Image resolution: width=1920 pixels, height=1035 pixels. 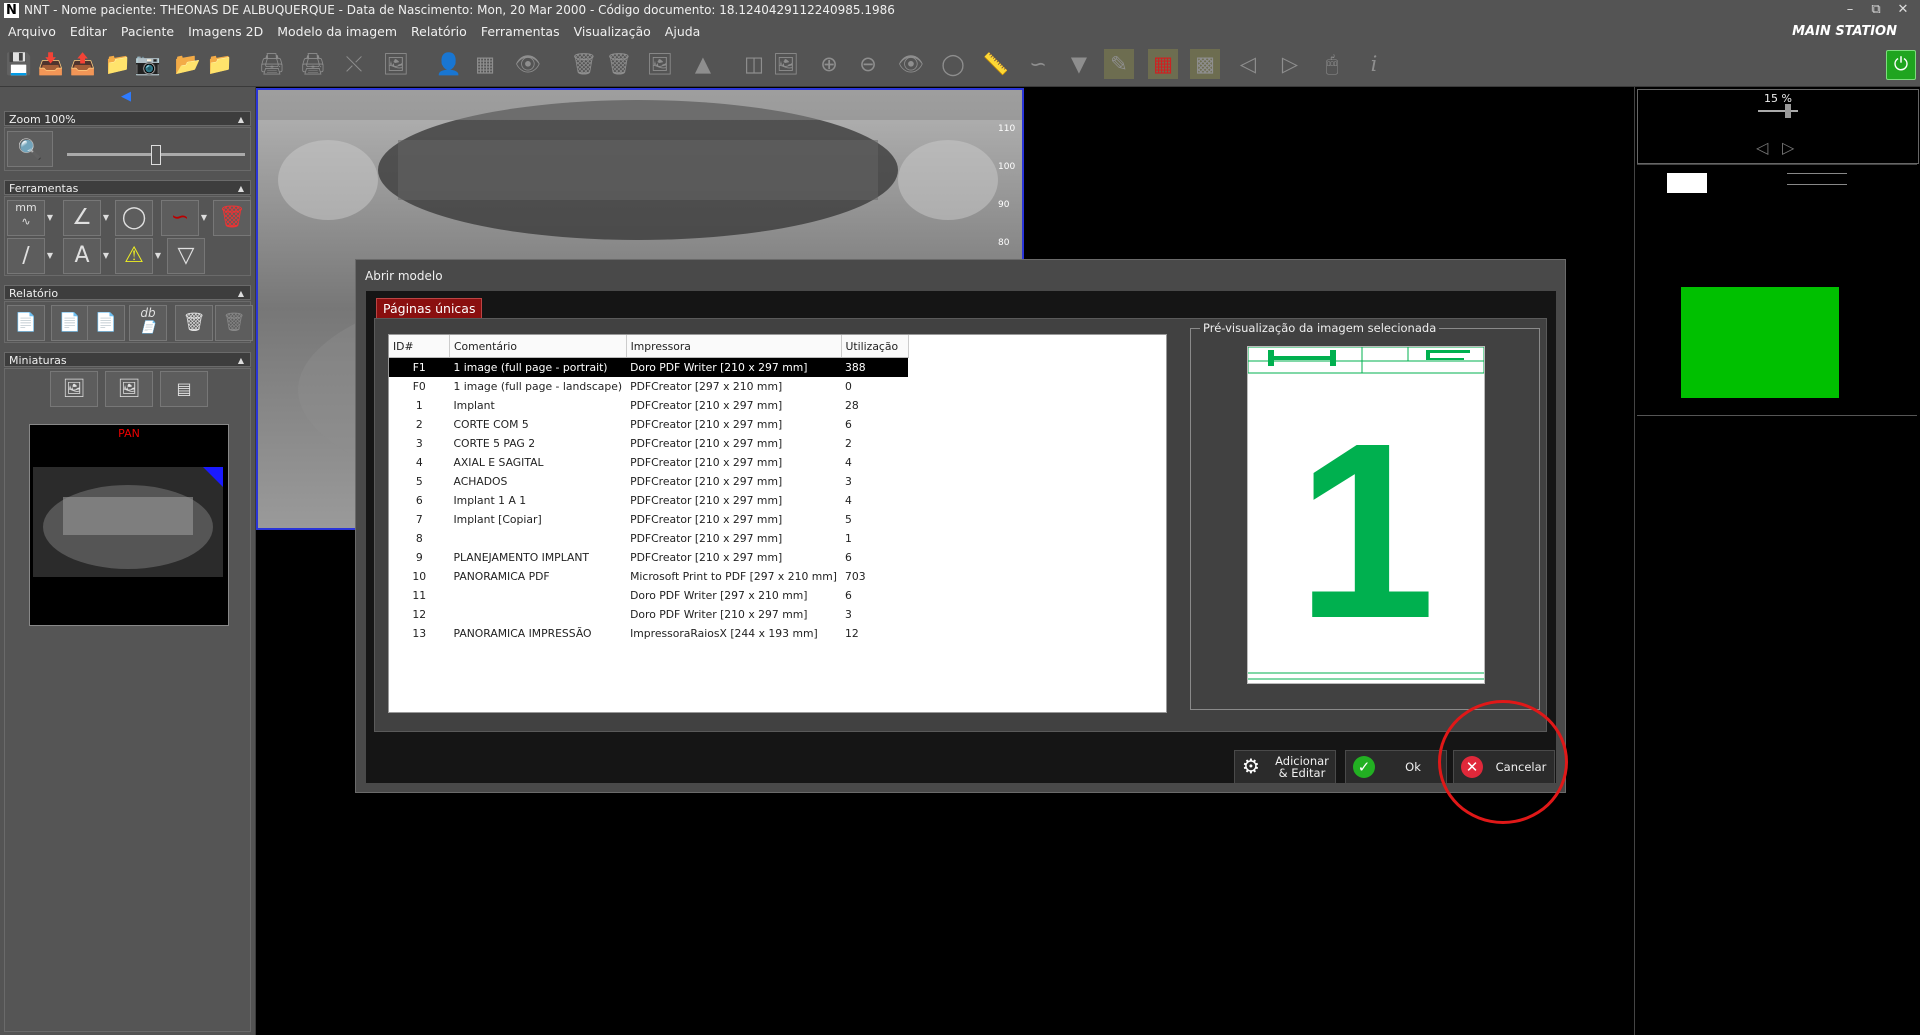 I want to click on report-extra-icon: 🗑, so click(x=234, y=323).